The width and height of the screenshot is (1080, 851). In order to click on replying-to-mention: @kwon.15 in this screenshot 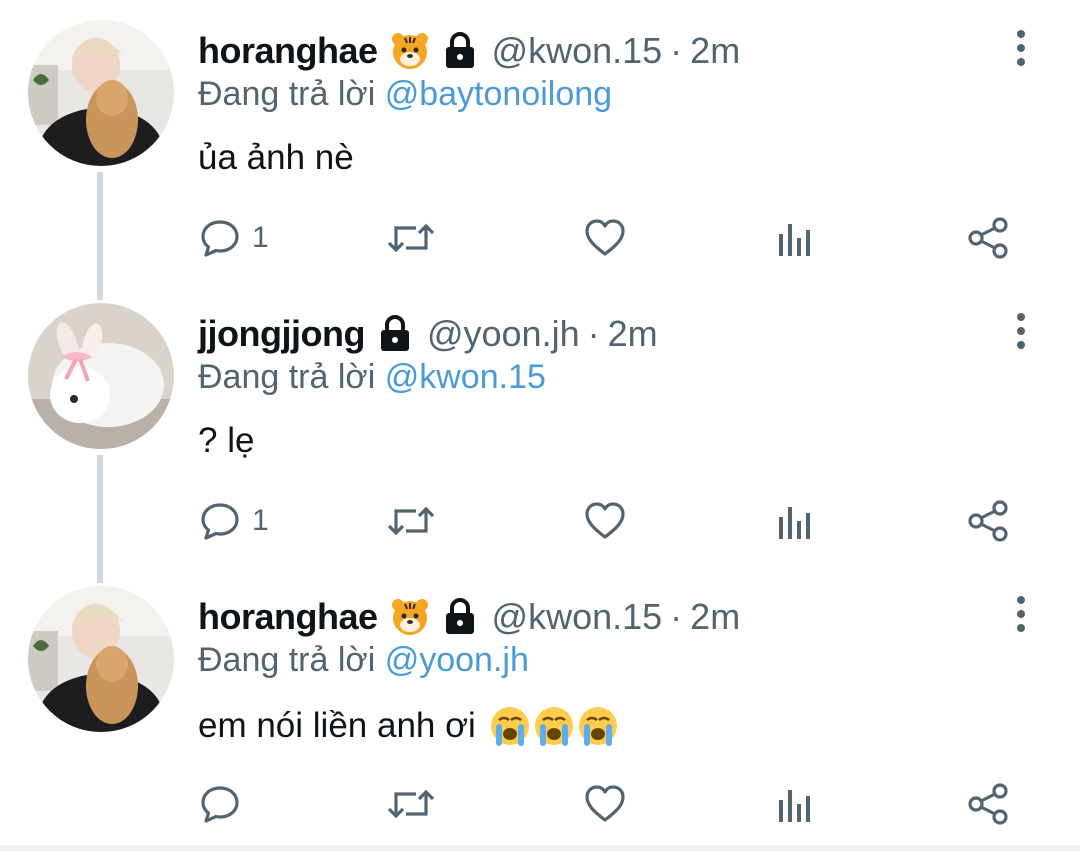, I will do `click(465, 377)`.